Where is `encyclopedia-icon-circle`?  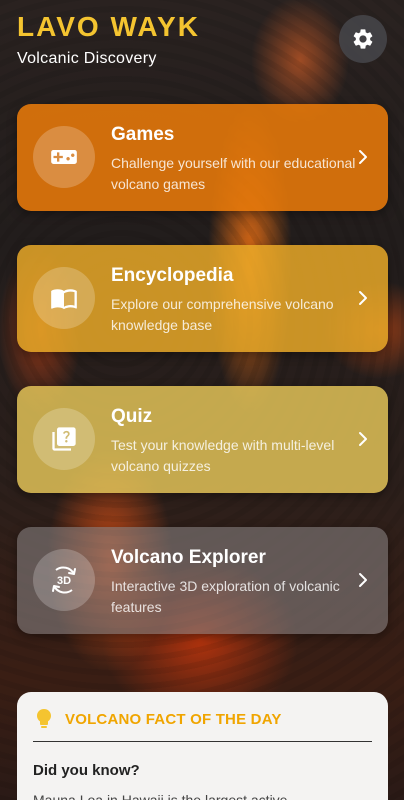 encyclopedia-icon-circle is located at coordinates (64, 298).